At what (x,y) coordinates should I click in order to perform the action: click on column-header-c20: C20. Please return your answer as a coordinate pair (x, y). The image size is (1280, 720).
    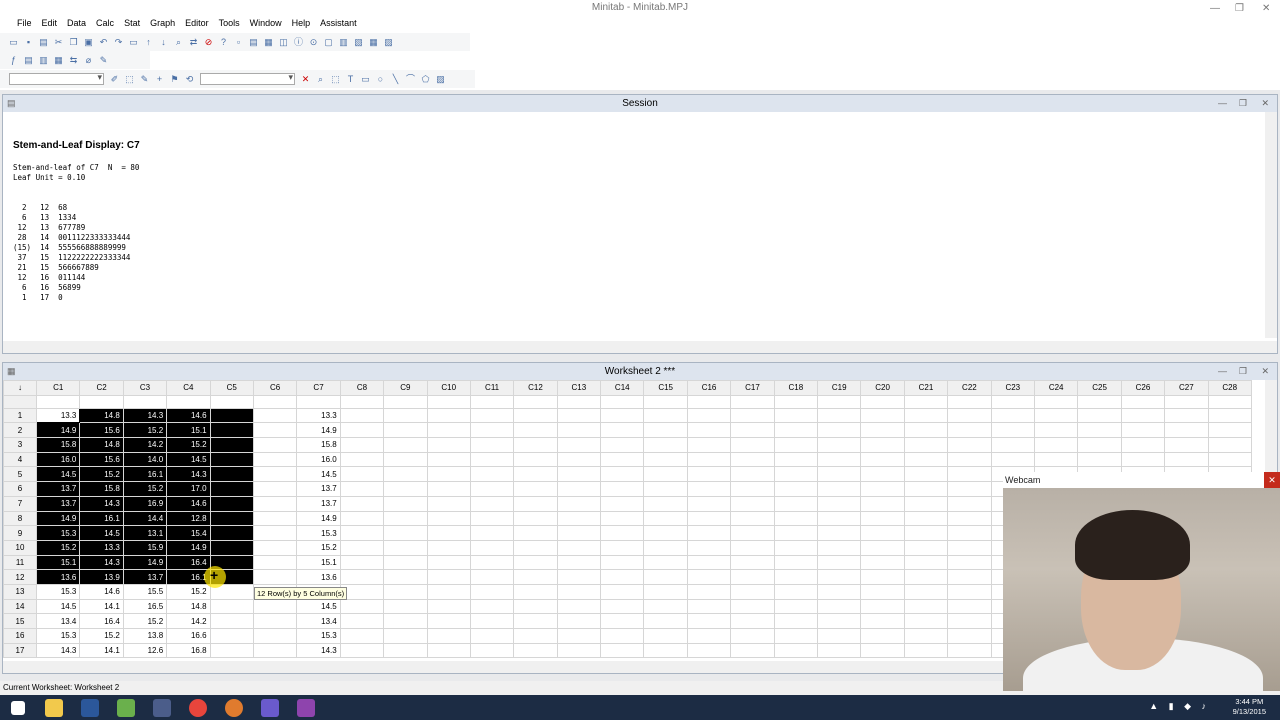
    Looking at the image, I should click on (882, 388).